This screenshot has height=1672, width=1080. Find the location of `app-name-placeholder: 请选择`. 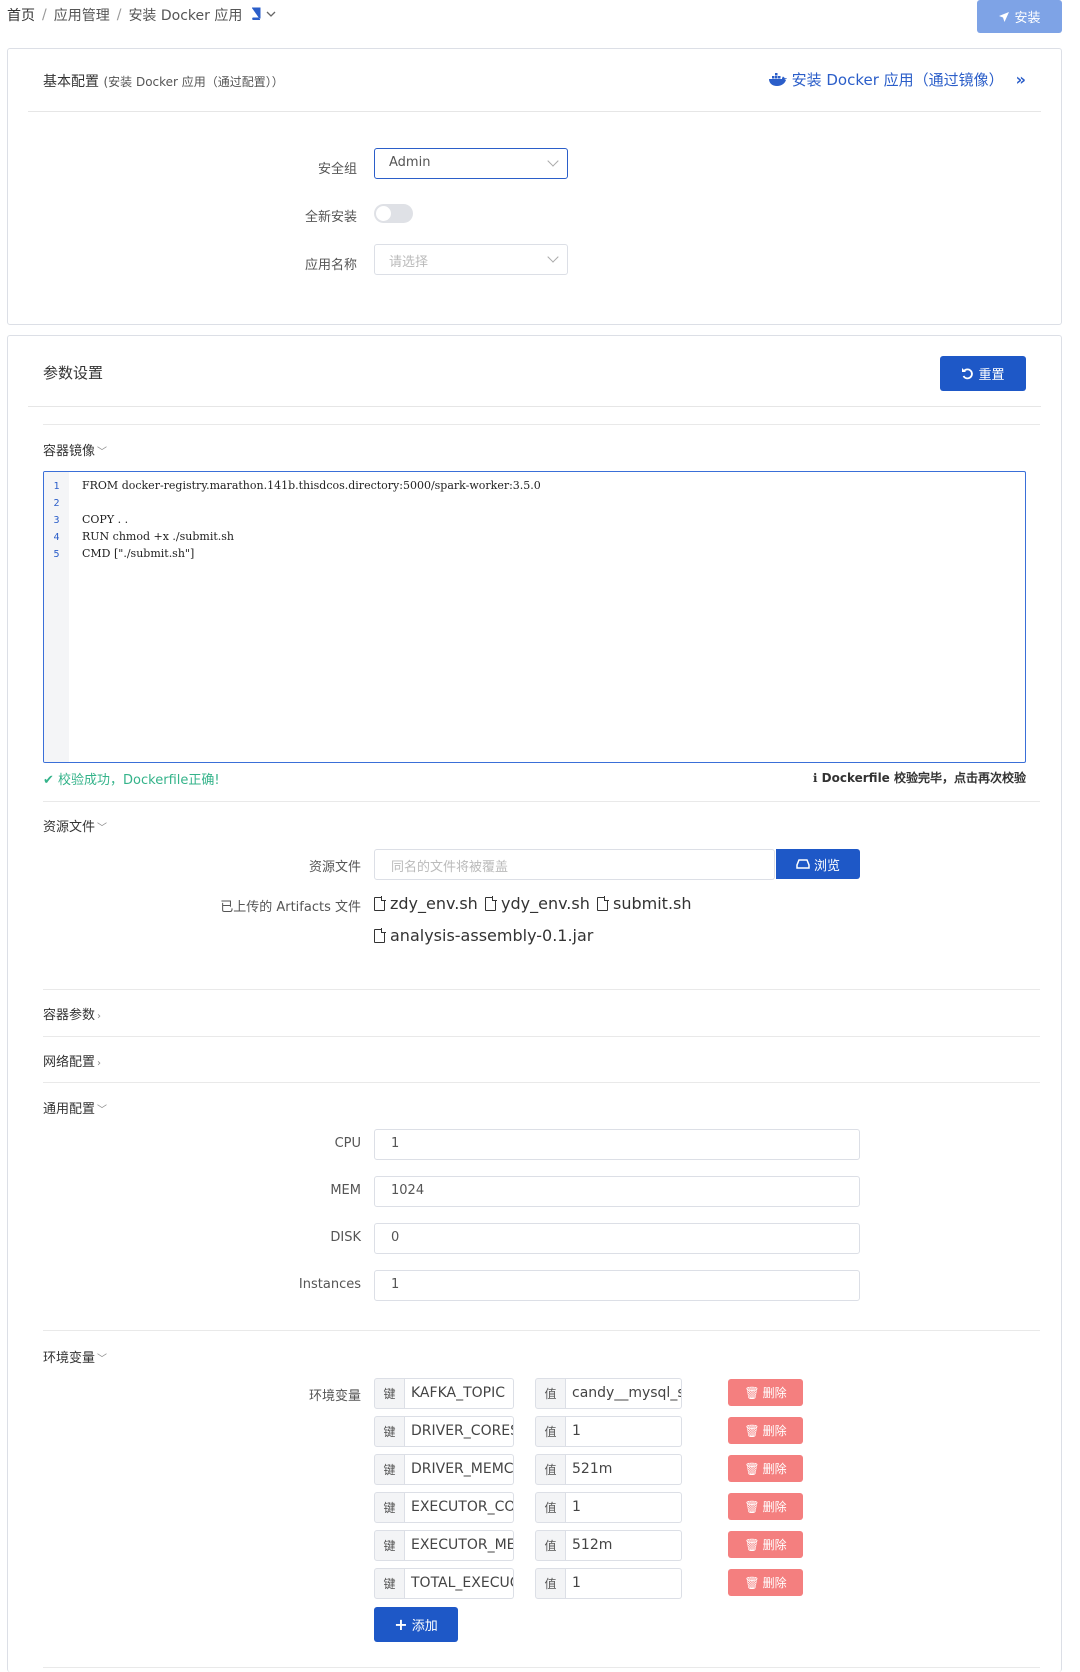

app-name-placeholder: 请选择 is located at coordinates (409, 262).